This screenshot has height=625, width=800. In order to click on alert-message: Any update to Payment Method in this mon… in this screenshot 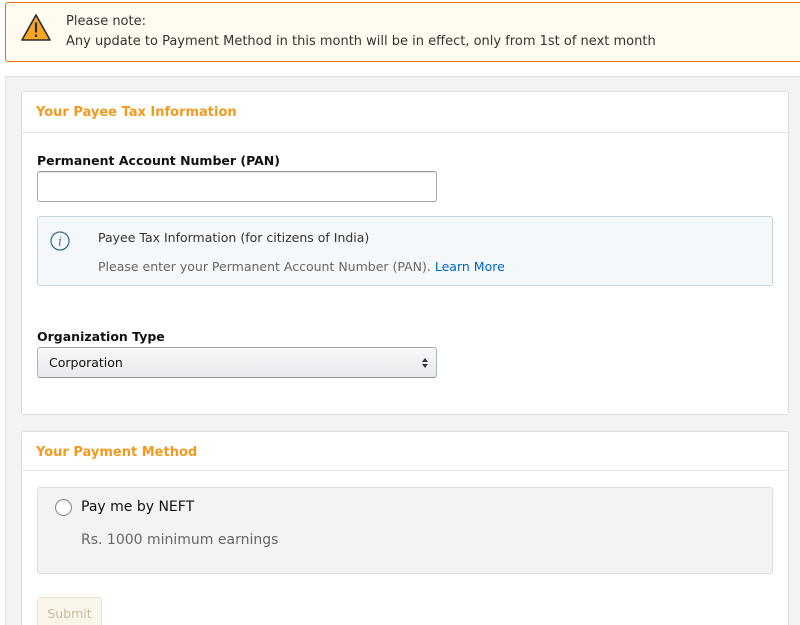, I will do `click(361, 41)`.